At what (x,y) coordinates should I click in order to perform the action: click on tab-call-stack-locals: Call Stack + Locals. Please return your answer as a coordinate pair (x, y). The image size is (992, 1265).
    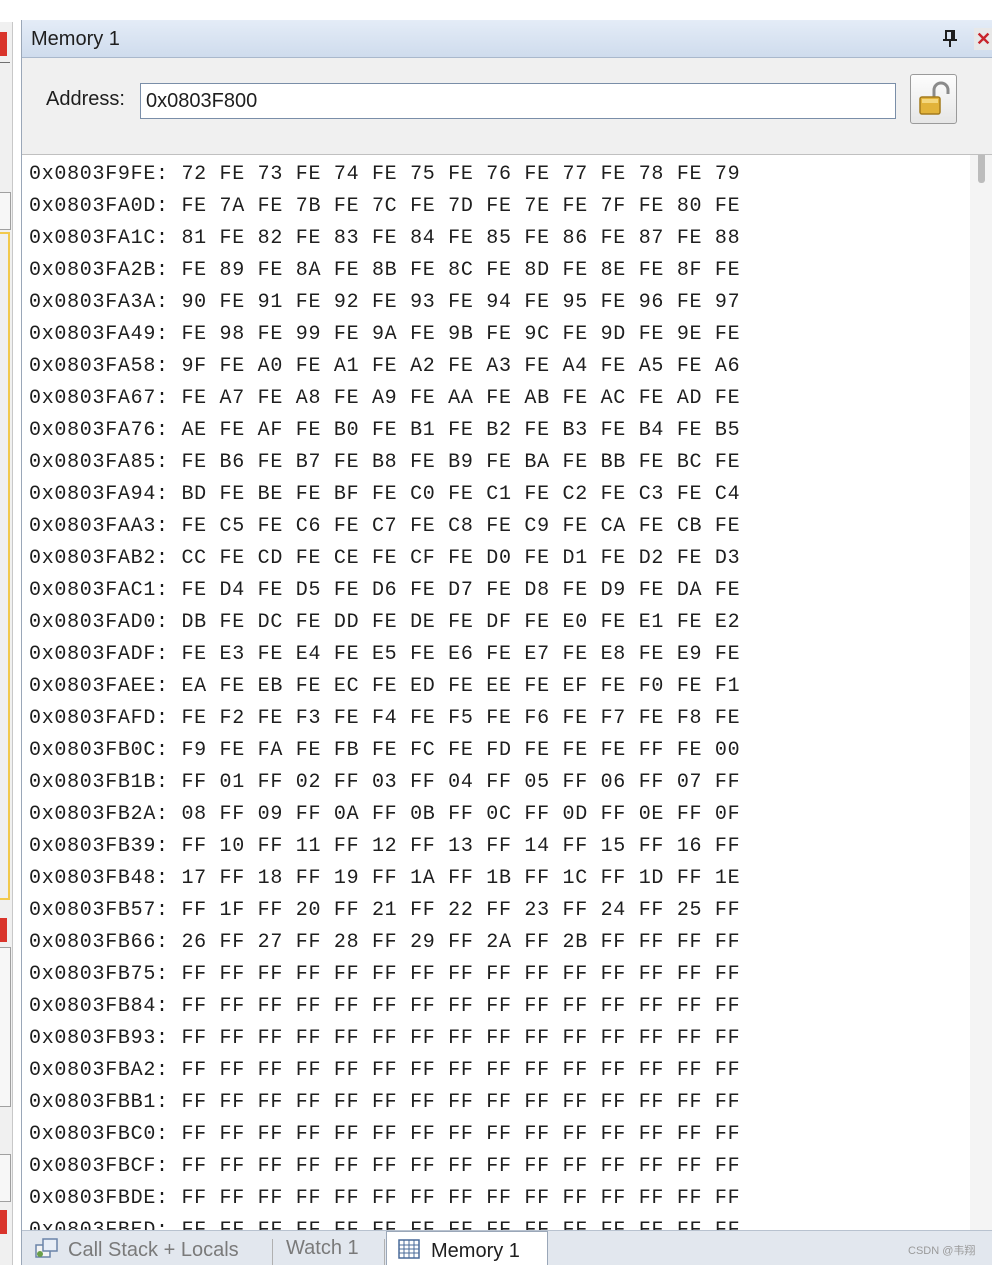
    Looking at the image, I should click on (136, 1251).